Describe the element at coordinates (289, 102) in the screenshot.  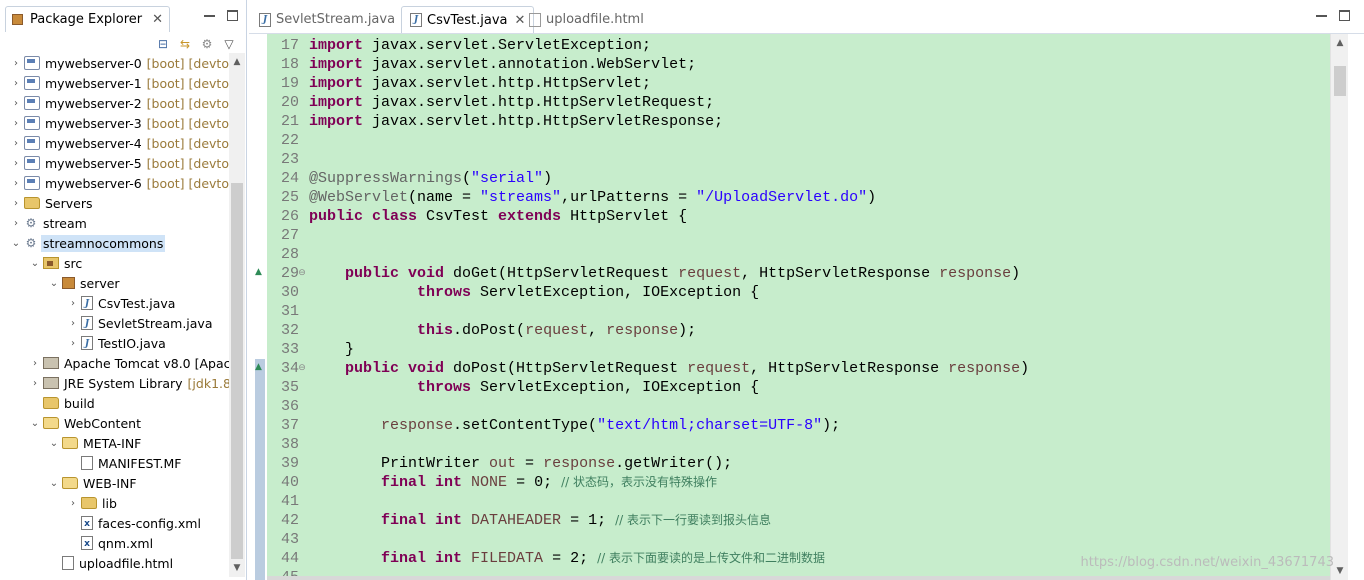
I see `line-number: 20` at that location.